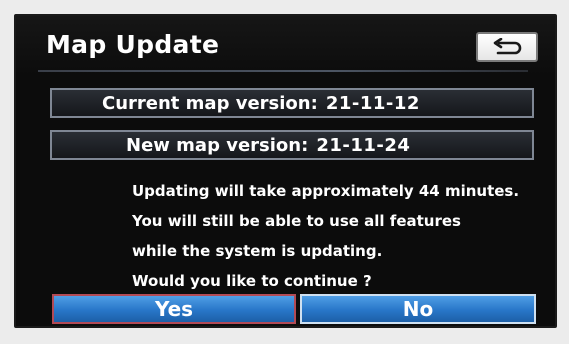 The height and width of the screenshot is (344, 569). I want to click on message-line: while the system is updating., so click(257, 251).